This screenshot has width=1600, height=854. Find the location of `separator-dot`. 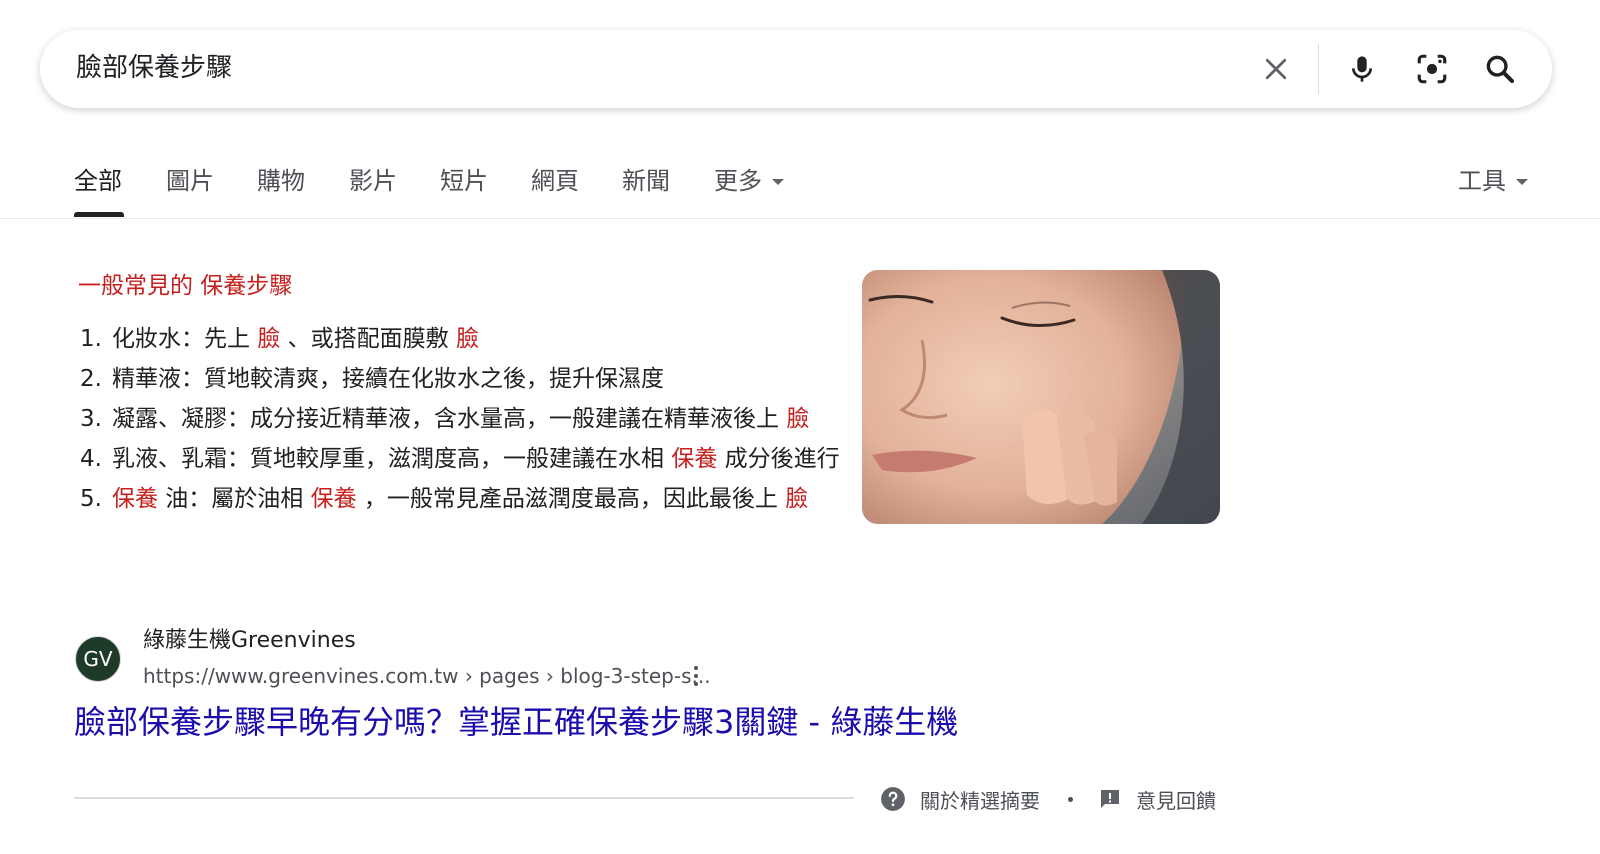

separator-dot is located at coordinates (1070, 799).